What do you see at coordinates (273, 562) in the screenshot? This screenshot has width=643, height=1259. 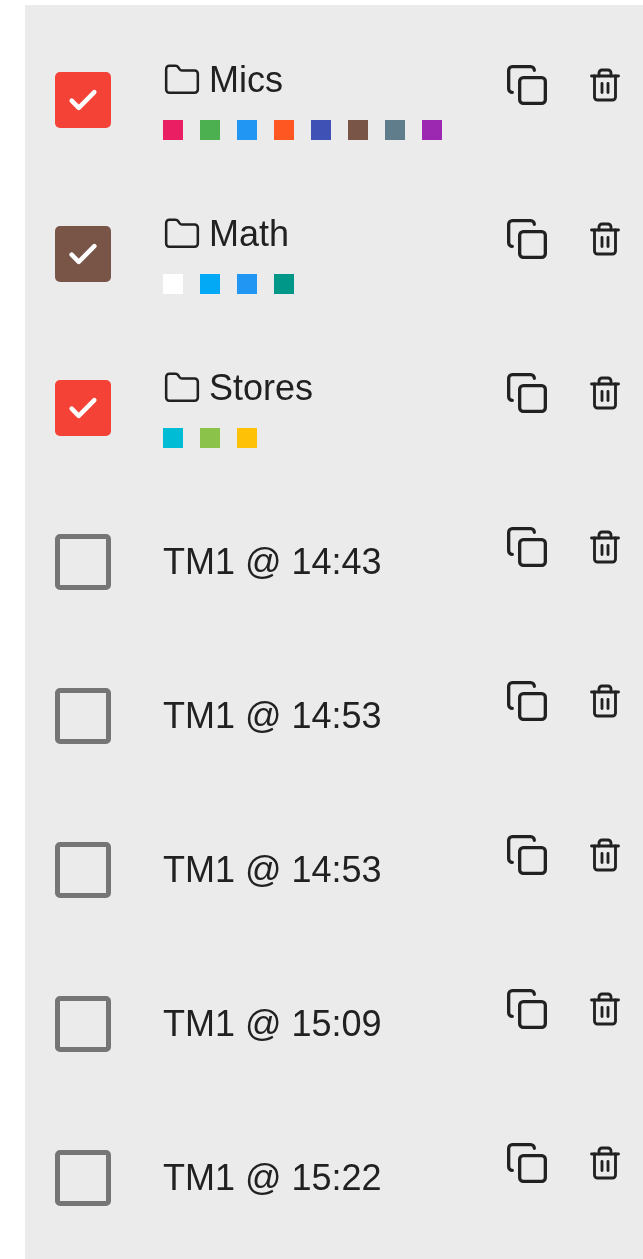 I see `item-name: TM1 @ 14:43` at bounding box center [273, 562].